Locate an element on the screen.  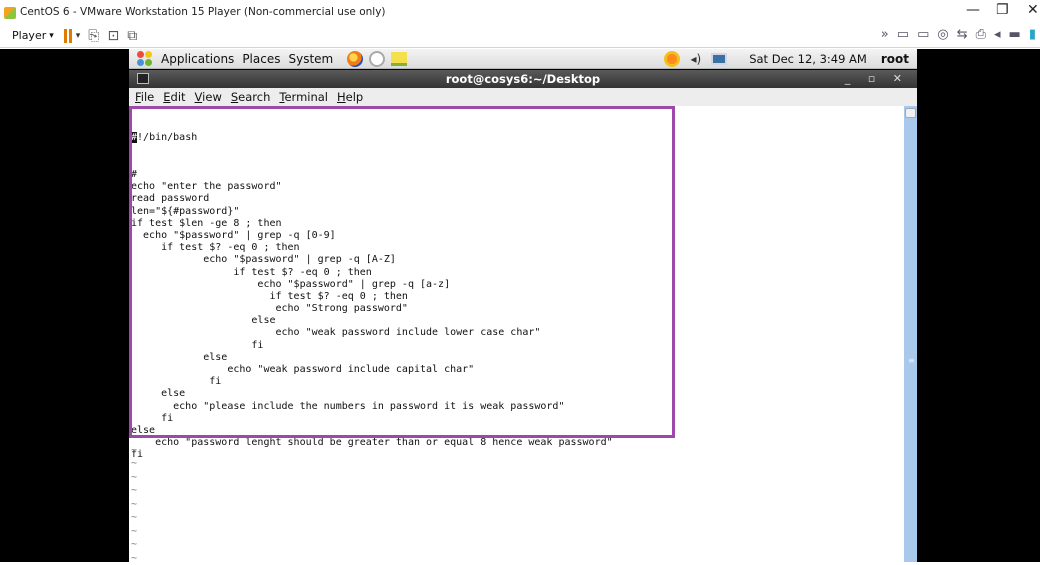
sound-icon: ◂ is located at coordinates (997, 34).